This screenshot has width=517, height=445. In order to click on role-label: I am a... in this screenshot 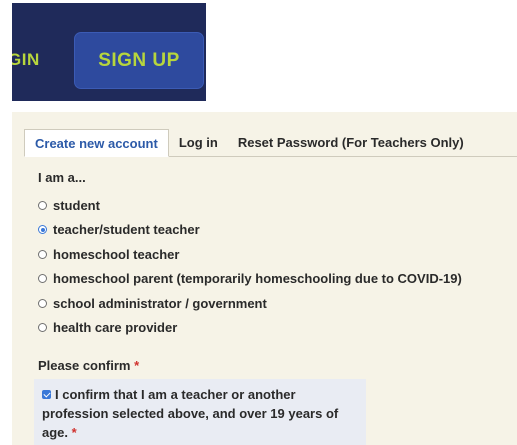, I will do `click(62, 177)`.